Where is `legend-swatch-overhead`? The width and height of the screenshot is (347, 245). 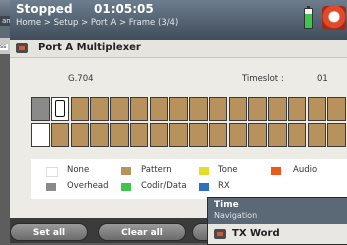
legend-swatch-overhead is located at coordinates (51, 187).